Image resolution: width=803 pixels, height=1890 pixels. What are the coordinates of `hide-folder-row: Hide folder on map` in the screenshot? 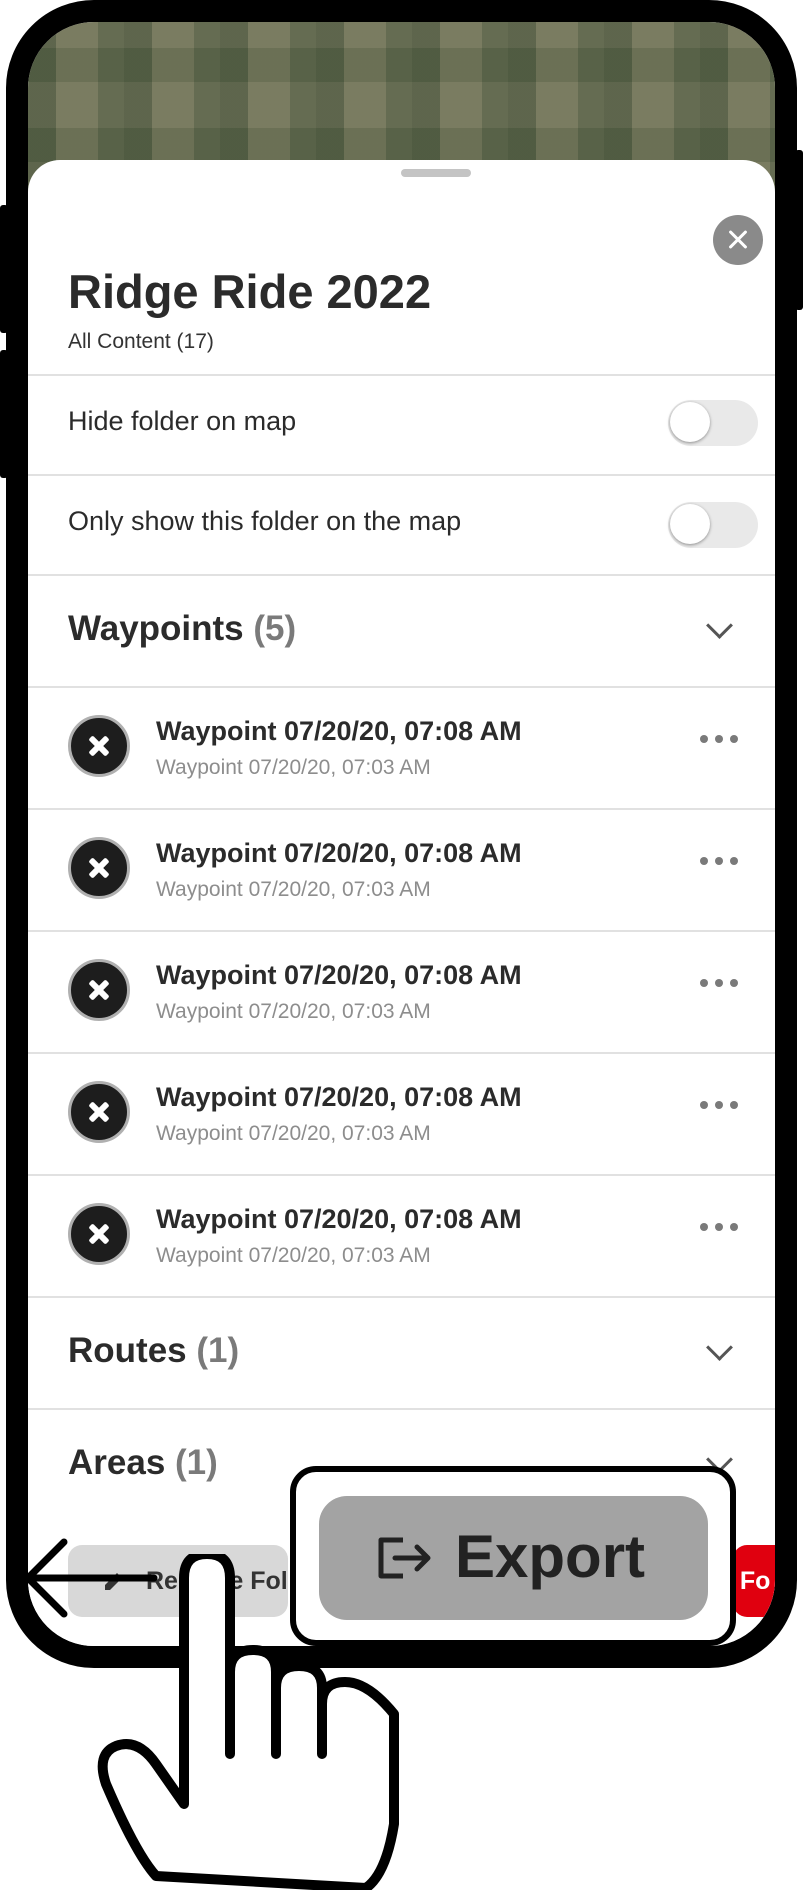 It's located at (401, 424).